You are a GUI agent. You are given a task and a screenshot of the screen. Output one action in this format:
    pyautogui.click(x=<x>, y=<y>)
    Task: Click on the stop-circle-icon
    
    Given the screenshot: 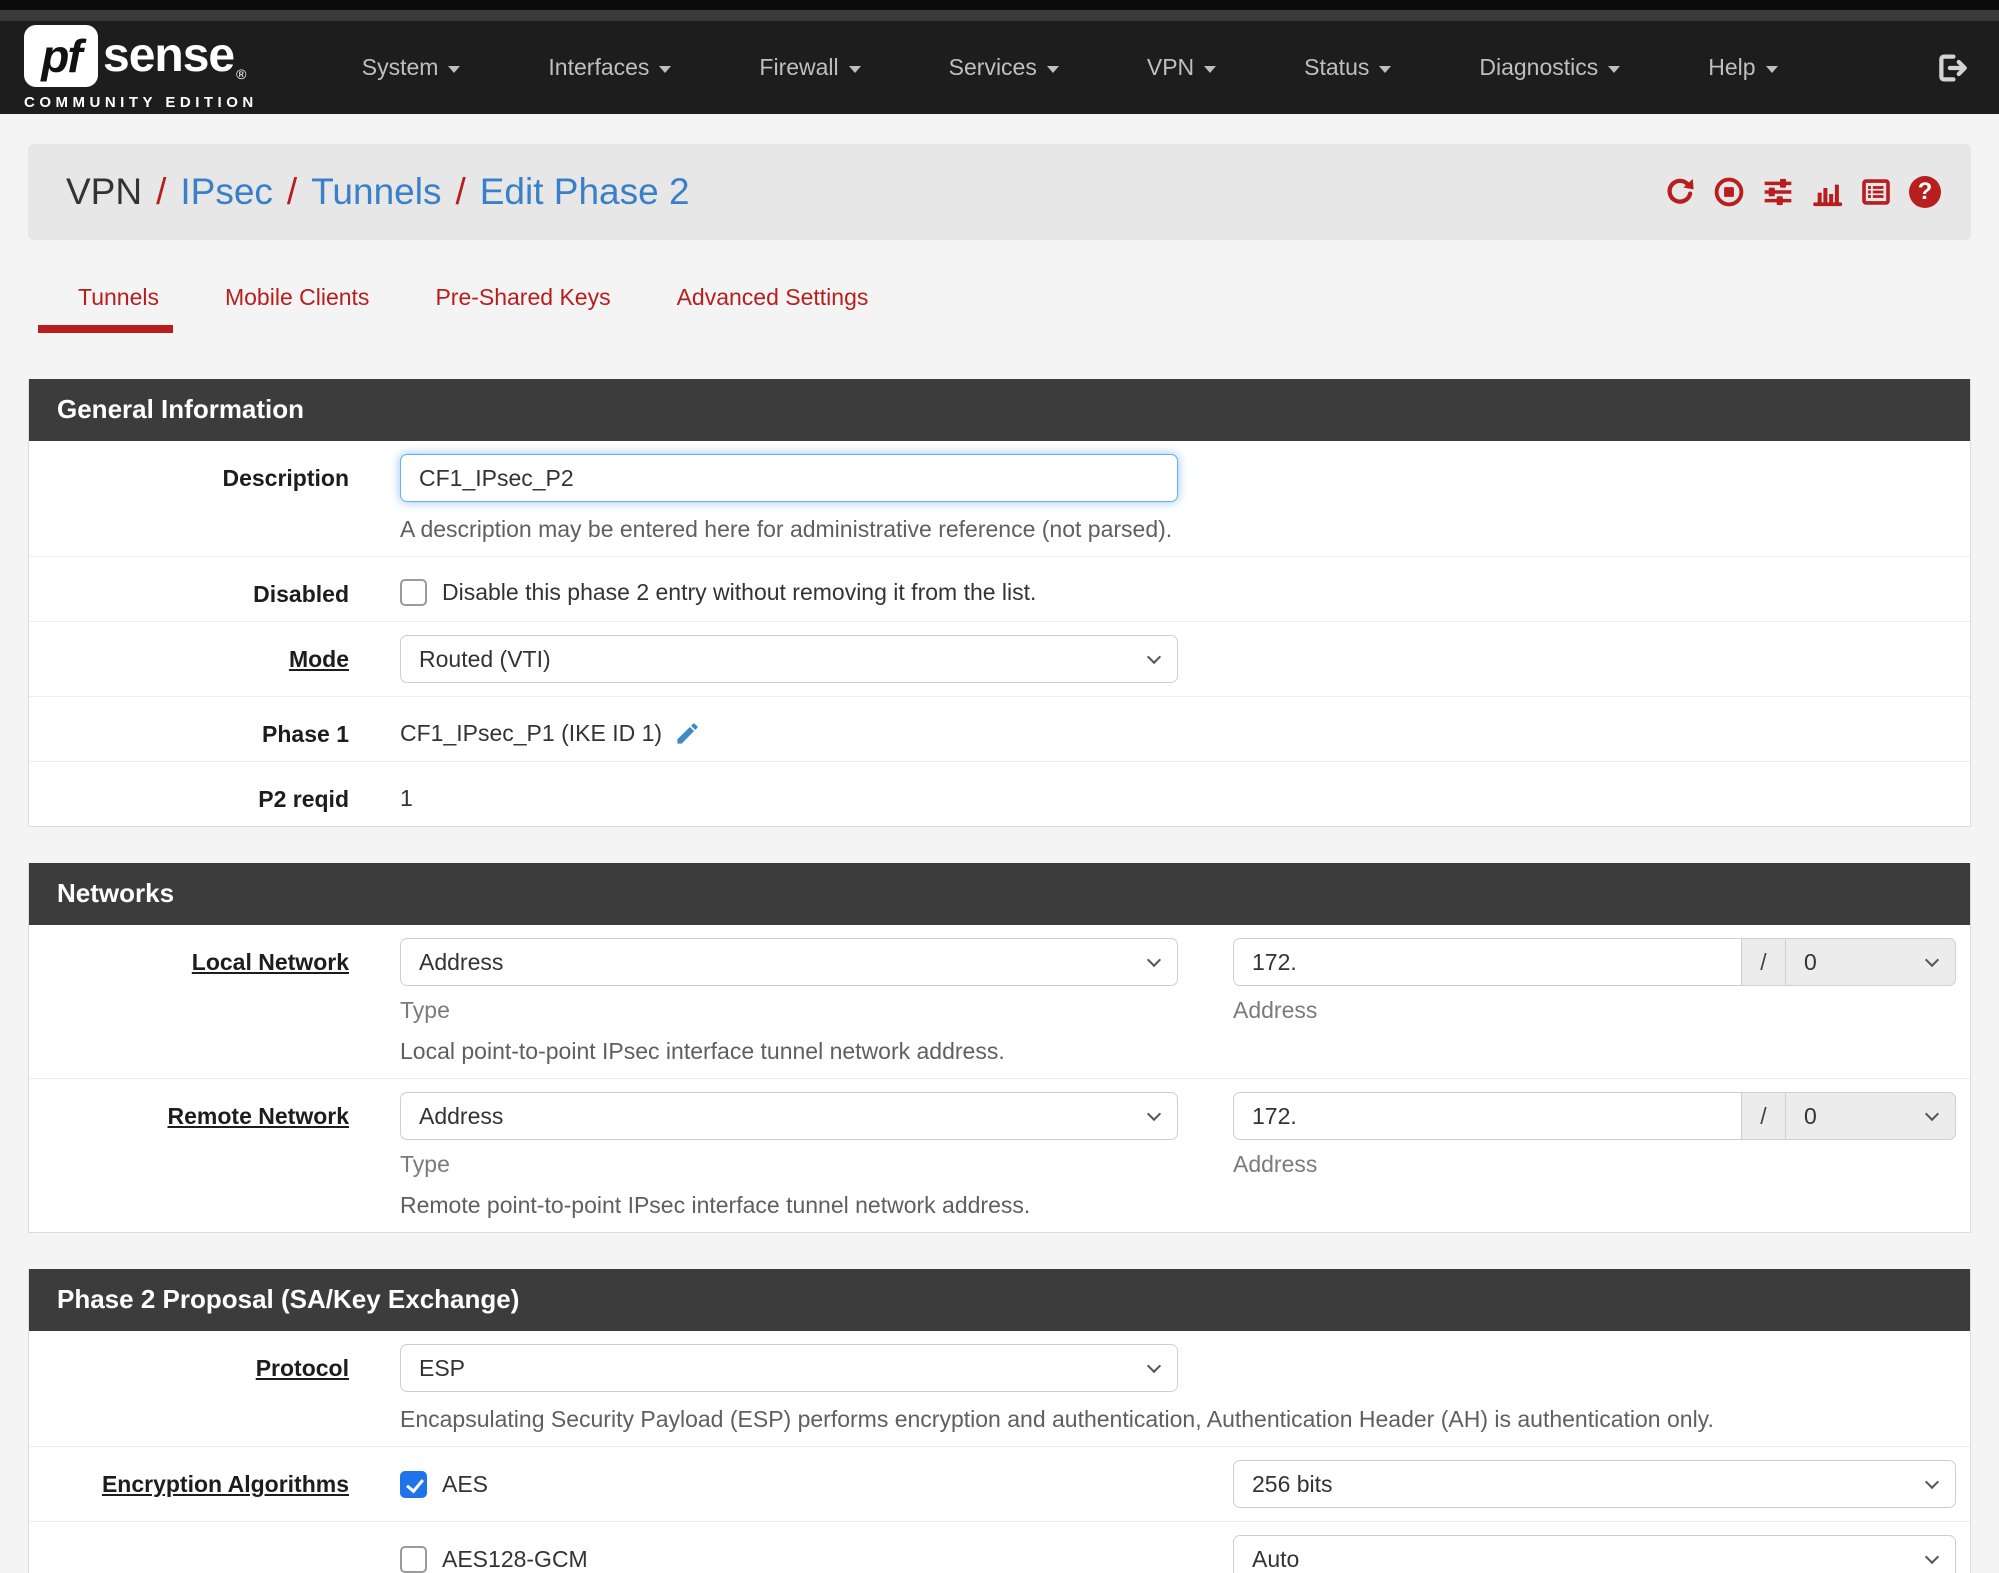 What is the action you would take?
    pyautogui.click(x=1729, y=192)
    